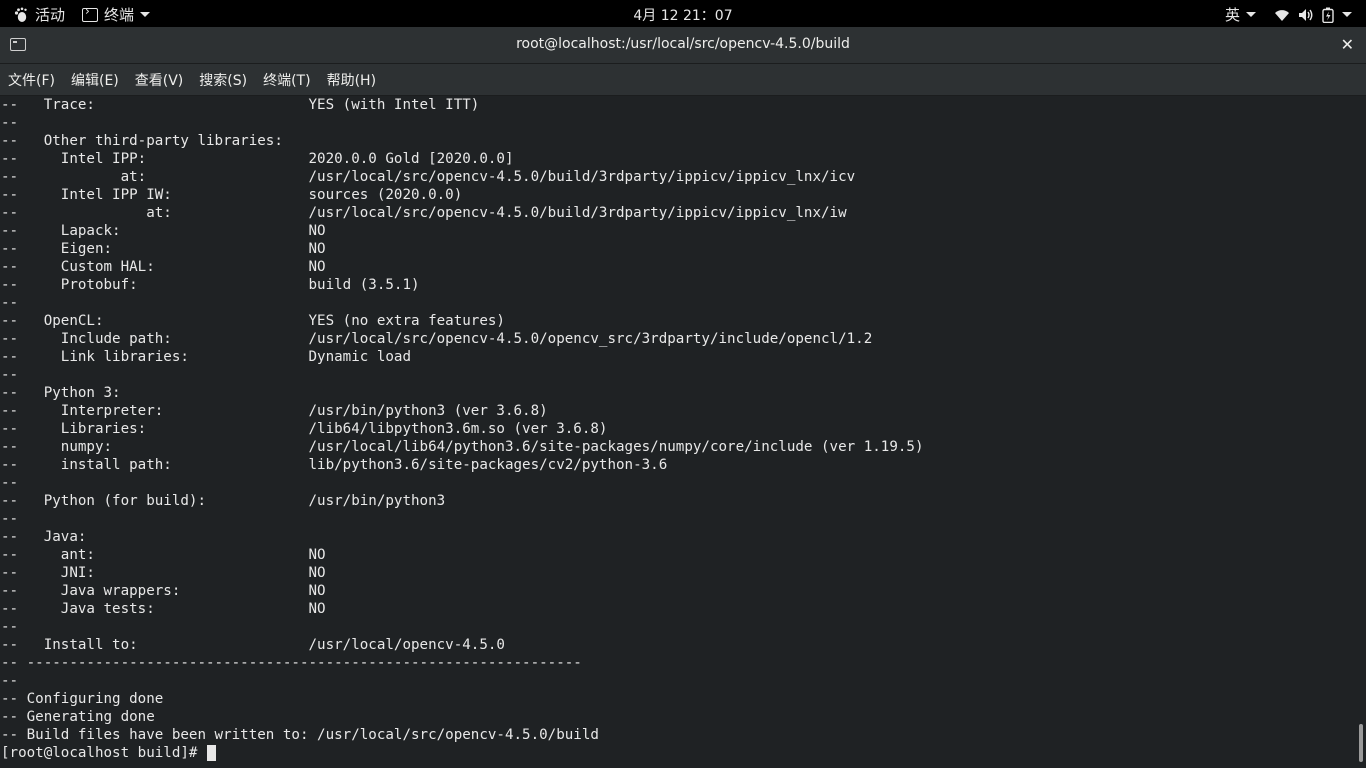 Image resolution: width=1366 pixels, height=768 pixels. Describe the element at coordinates (61, 393) in the screenshot. I see `terminal-line: -- Python 3:` at that location.